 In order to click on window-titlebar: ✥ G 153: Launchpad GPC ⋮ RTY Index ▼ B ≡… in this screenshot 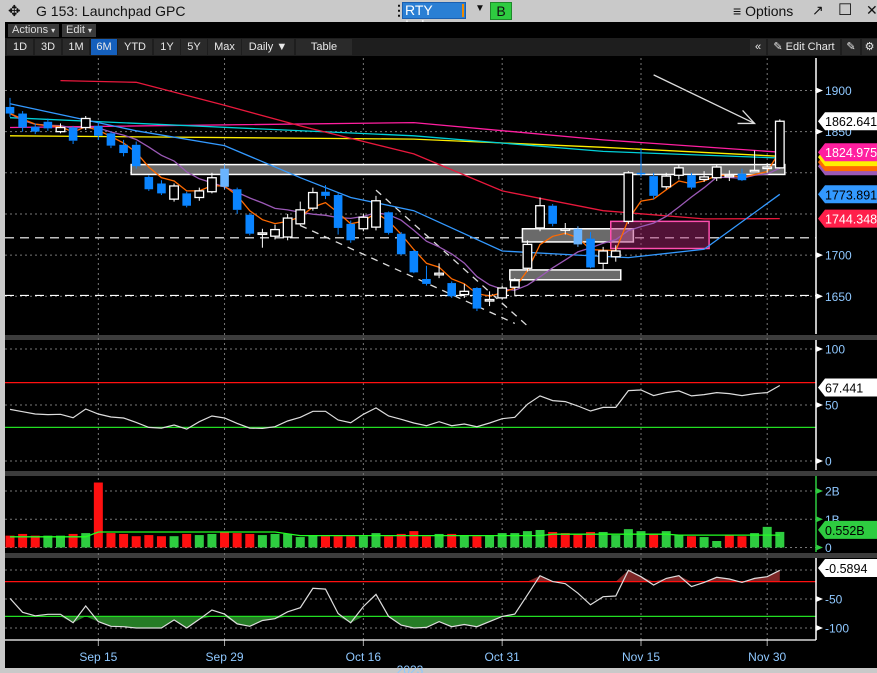, I will do `click(438, 16)`.